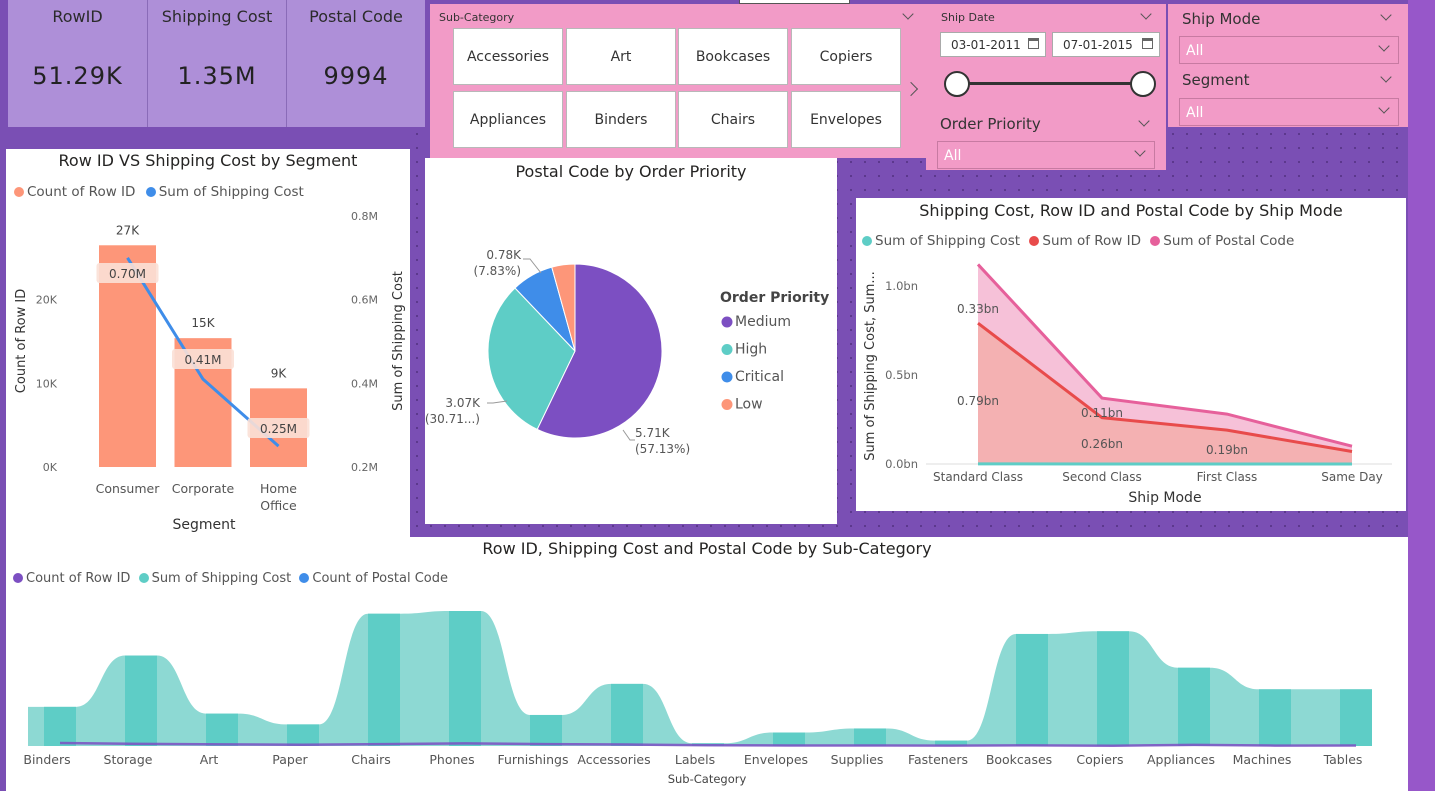  Describe the element at coordinates (1289, 50) in the screenshot. I see `ship-mode-dropdown: All` at that location.